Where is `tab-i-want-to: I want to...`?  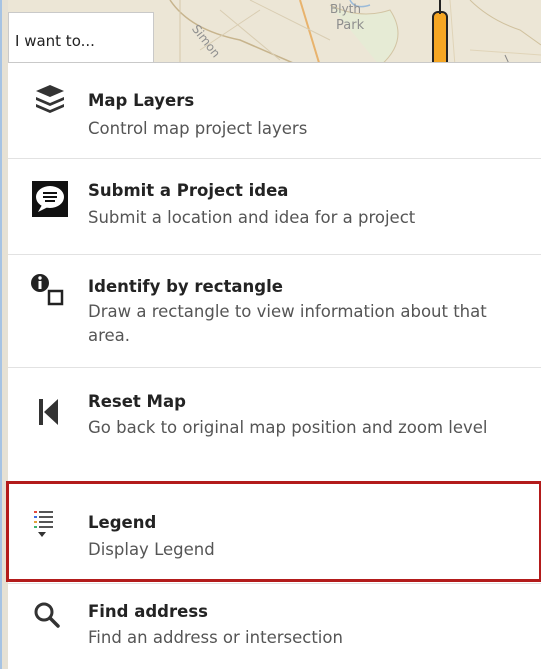
tab-i-want-to: I want to... is located at coordinates (81, 37).